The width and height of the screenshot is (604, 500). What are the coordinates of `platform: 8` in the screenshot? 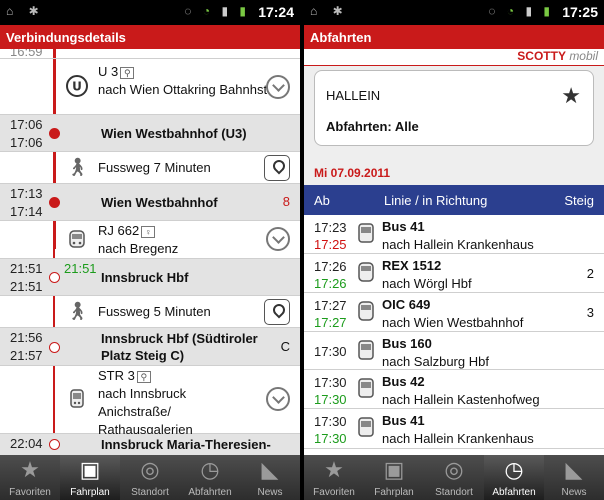 It's located at (286, 201).